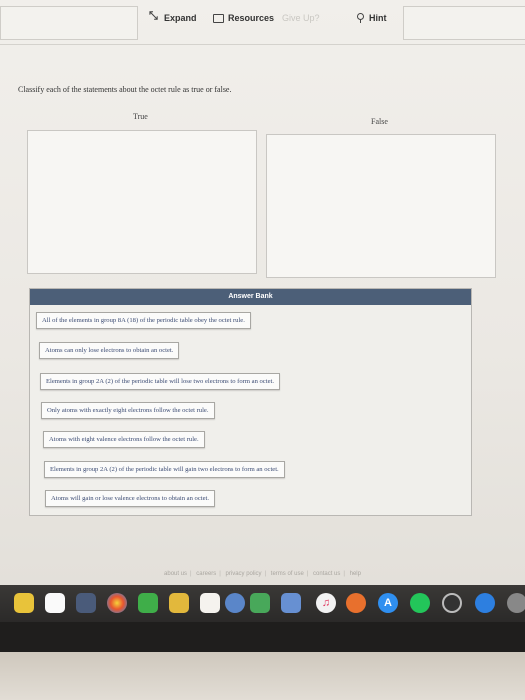 The height and width of the screenshot is (700, 525). I want to click on expand-button: Expand, so click(173, 16).